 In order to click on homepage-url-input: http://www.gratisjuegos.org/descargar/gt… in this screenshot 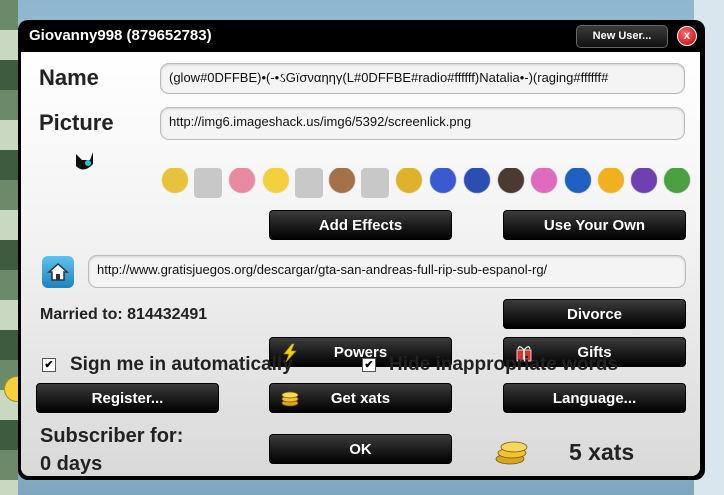, I will do `click(387, 271)`.